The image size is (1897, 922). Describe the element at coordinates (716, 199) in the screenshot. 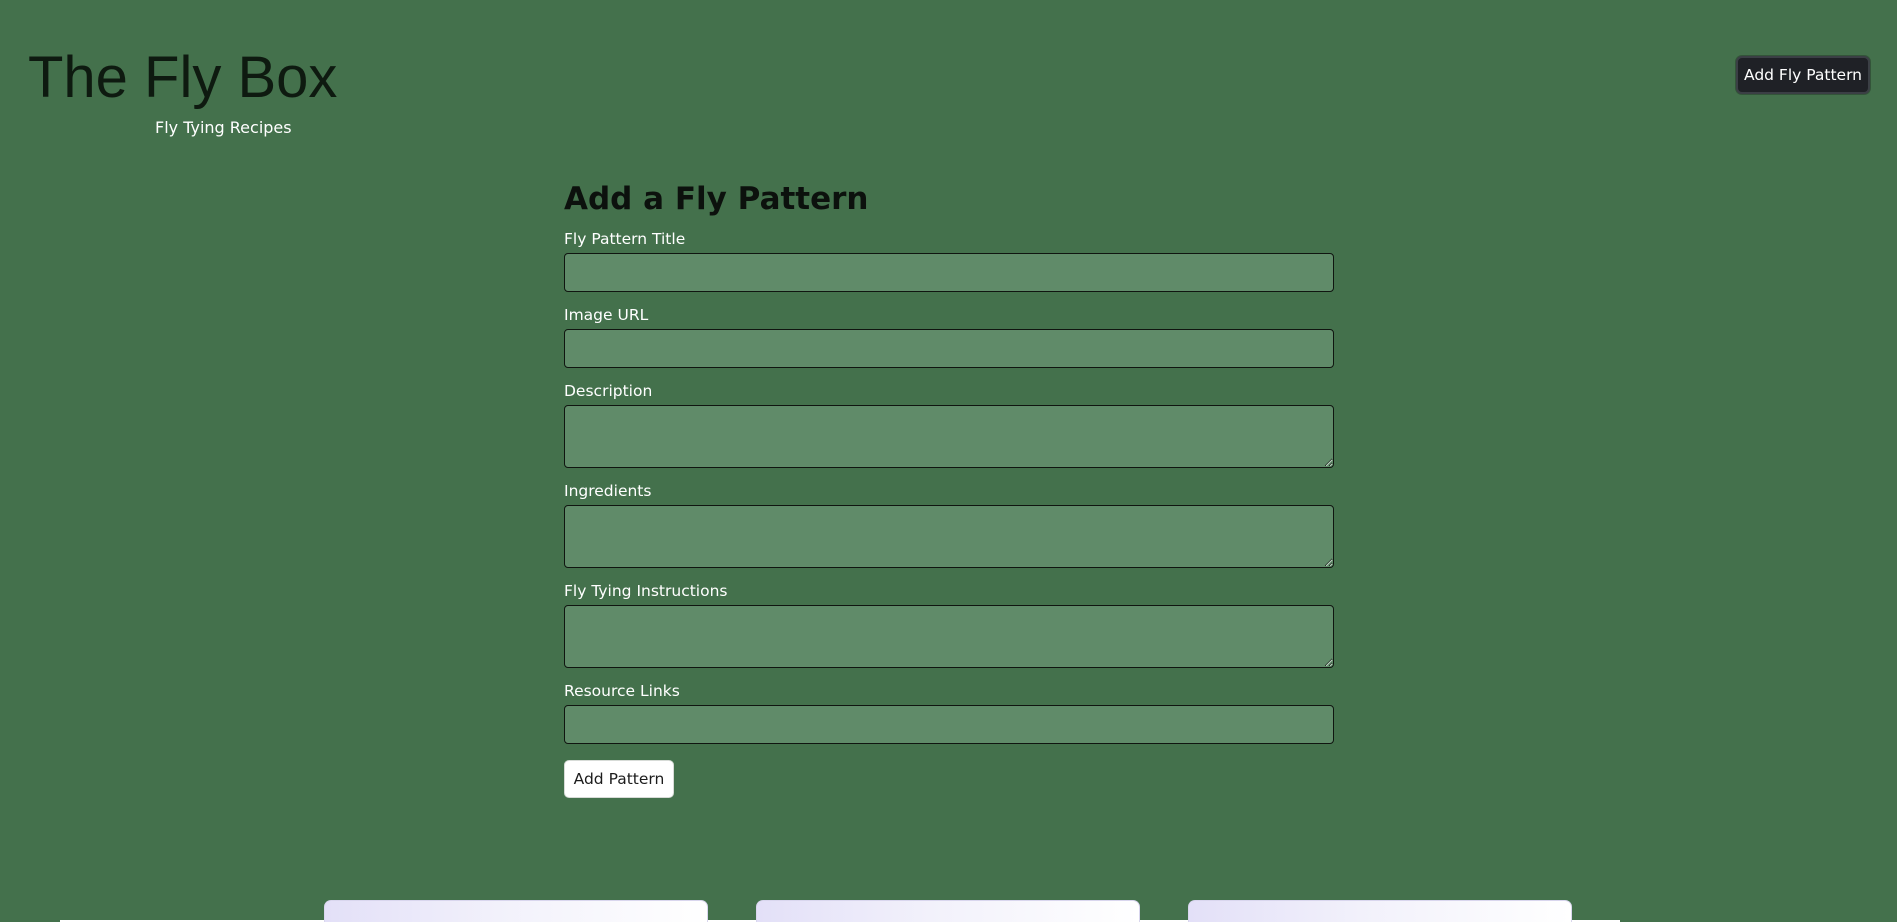

I see `form-heading: Add a Fly Pattern` at that location.